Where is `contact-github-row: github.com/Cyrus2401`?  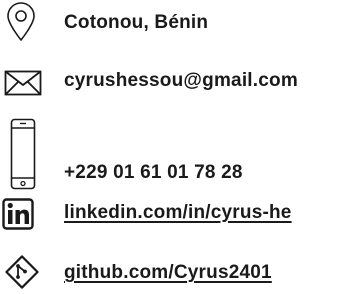
contact-github-row: github.com/Cyrus2401 is located at coordinates (179, 268).